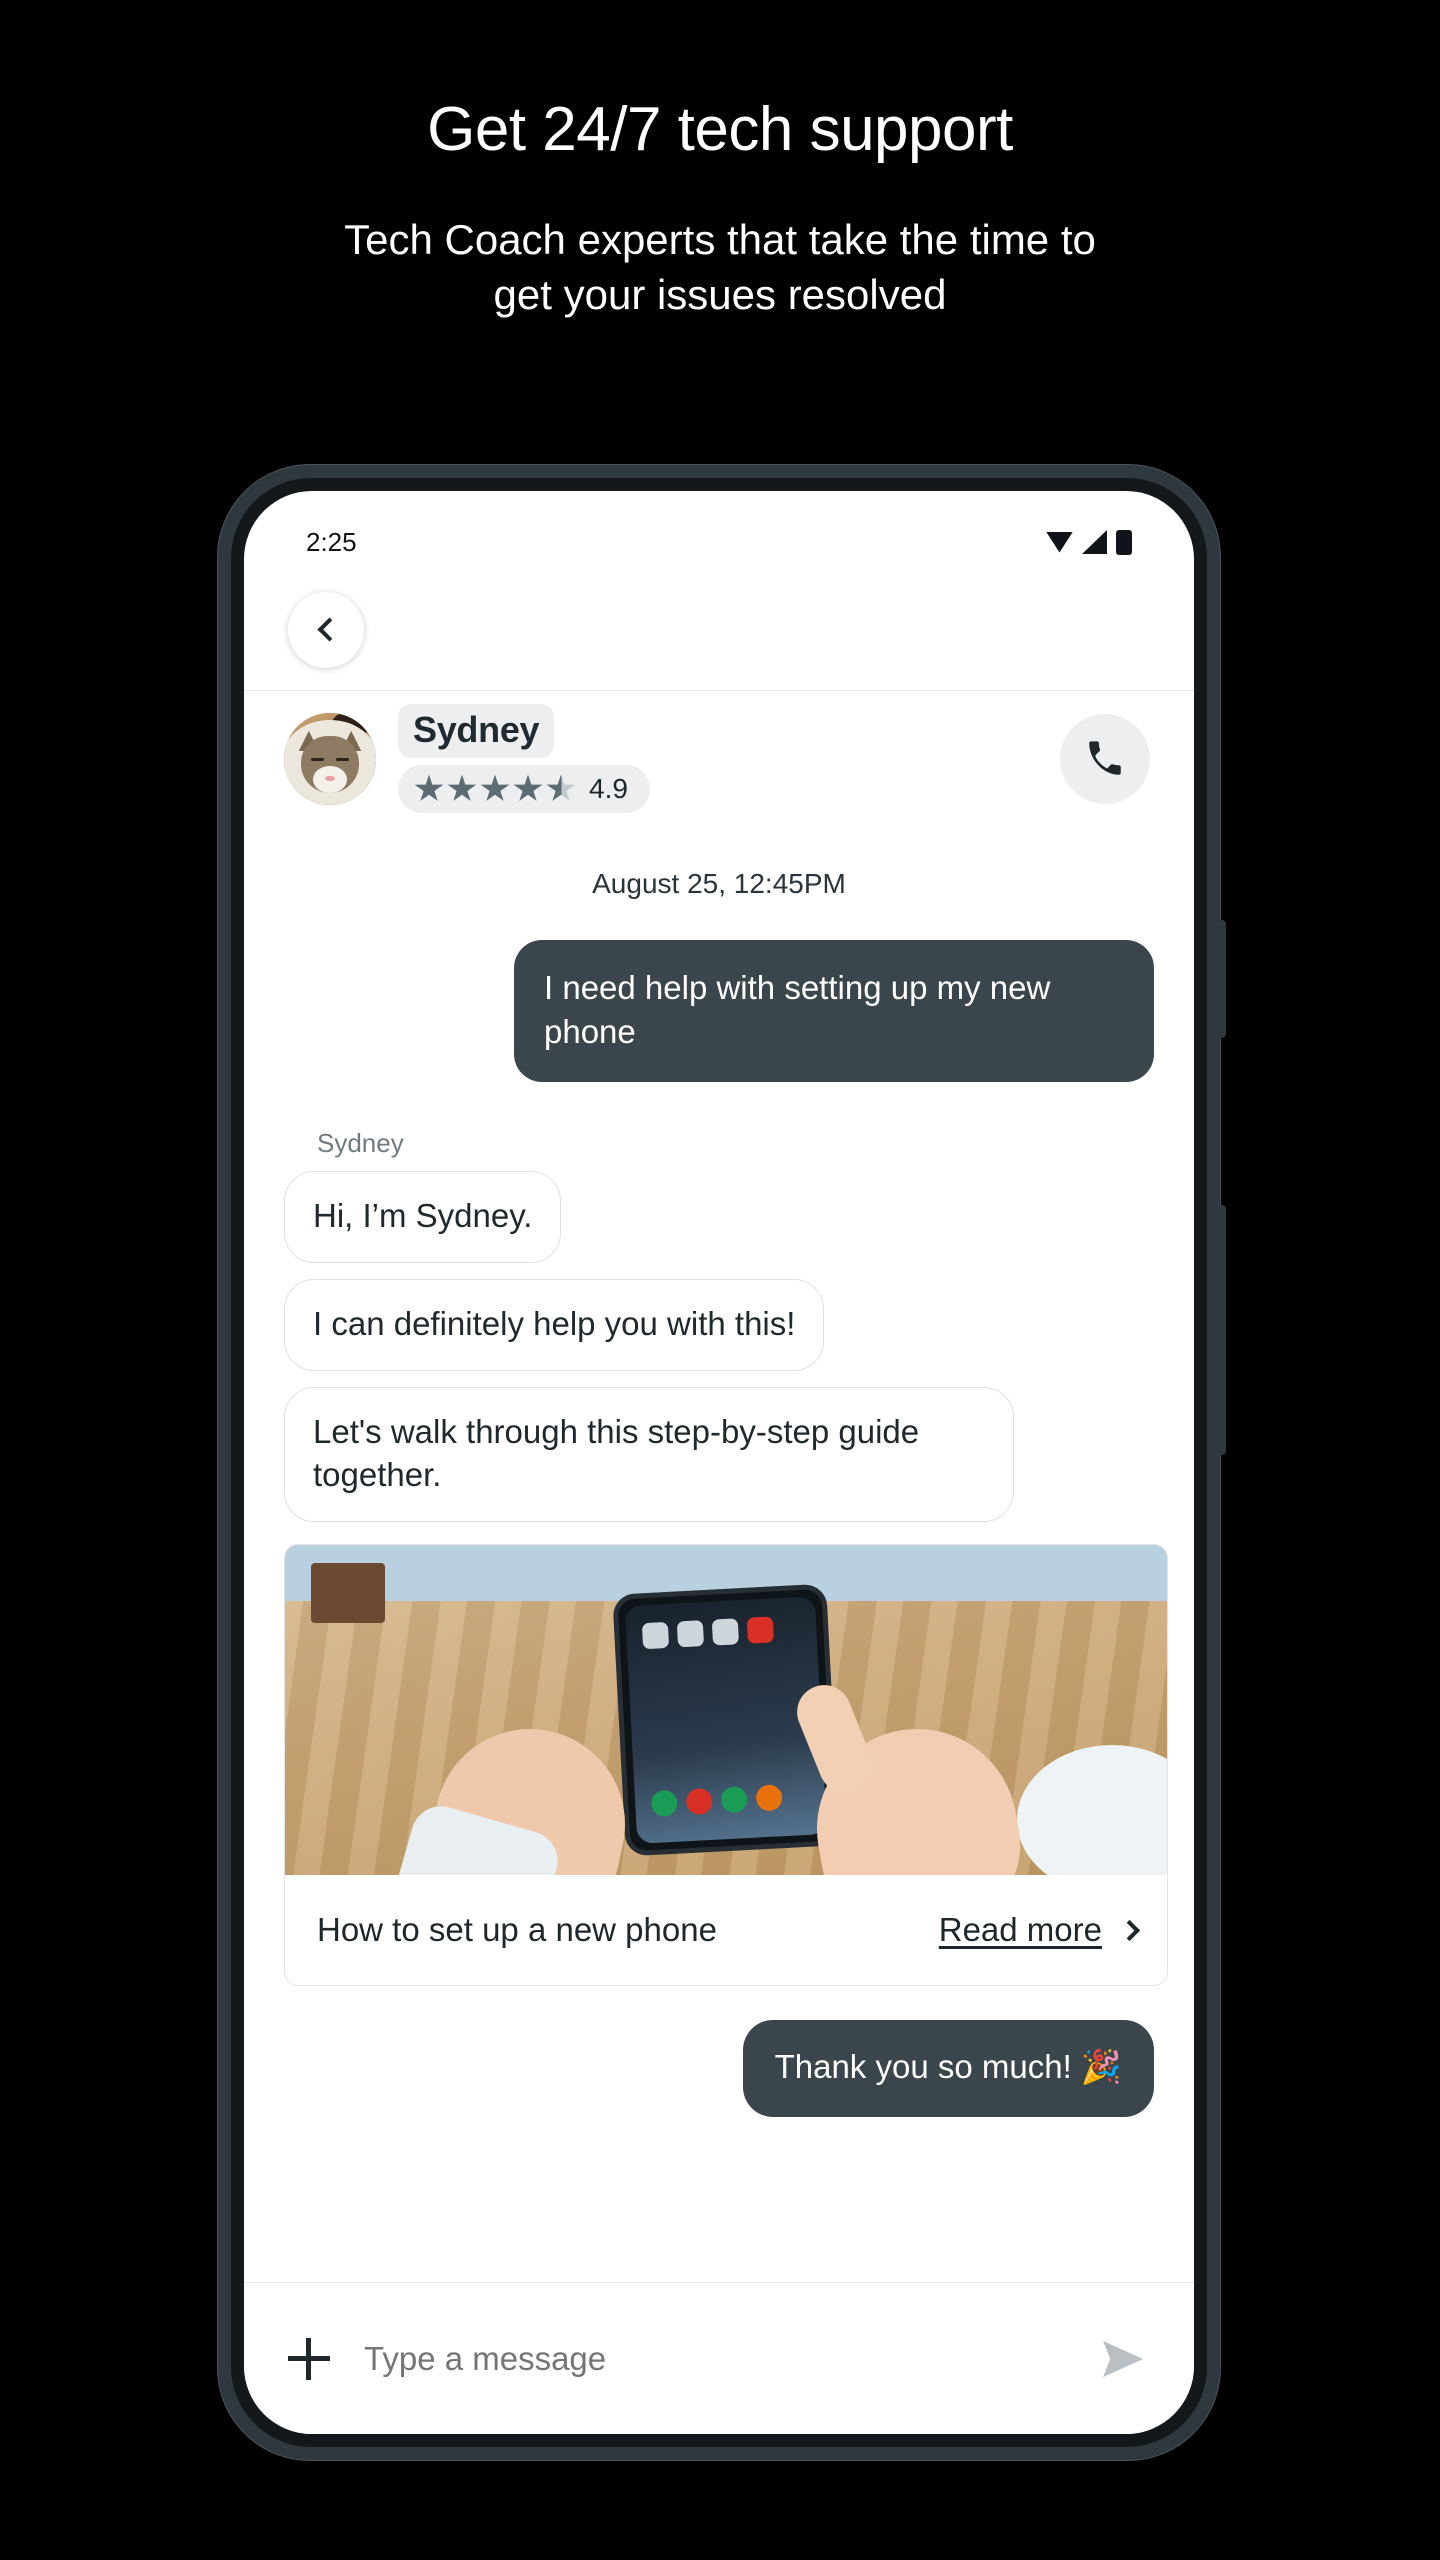 The height and width of the screenshot is (2560, 1440). What do you see at coordinates (561, 787) in the screenshot?
I see `star-half-icon` at bounding box center [561, 787].